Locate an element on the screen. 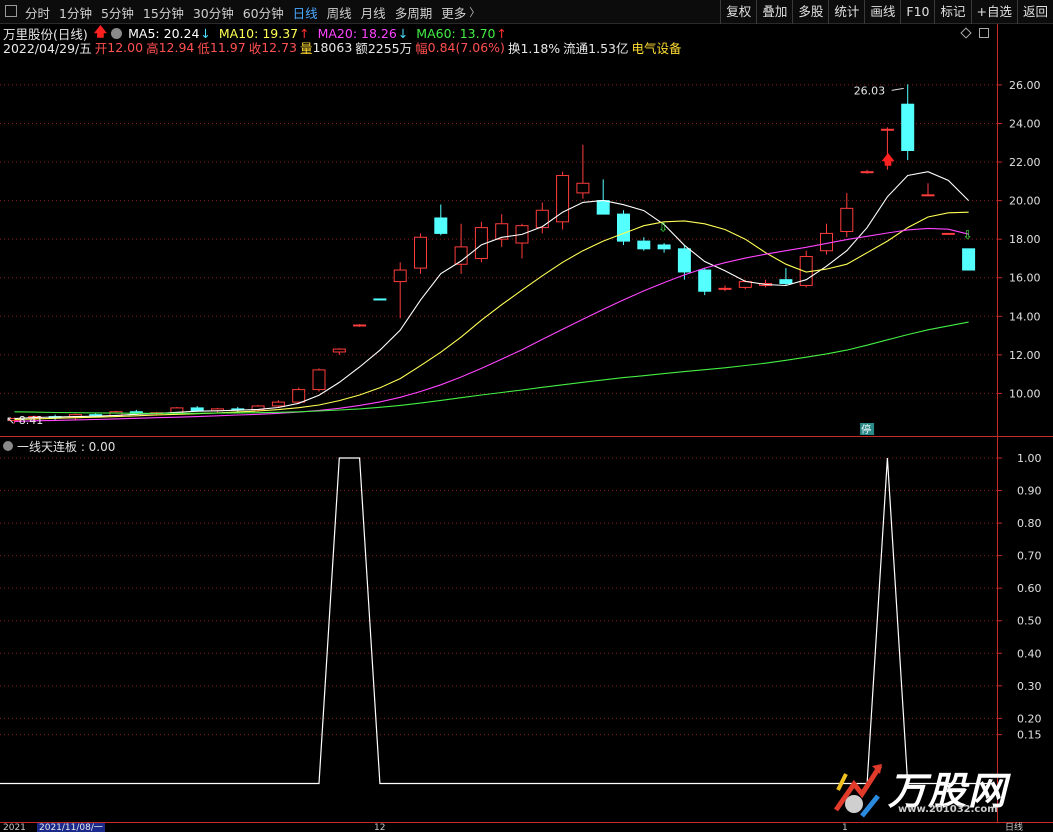 Image resolution: width=1053 pixels, height=832 pixels. watermark: 万股网 www.201032.com is located at coordinates (932, 791).